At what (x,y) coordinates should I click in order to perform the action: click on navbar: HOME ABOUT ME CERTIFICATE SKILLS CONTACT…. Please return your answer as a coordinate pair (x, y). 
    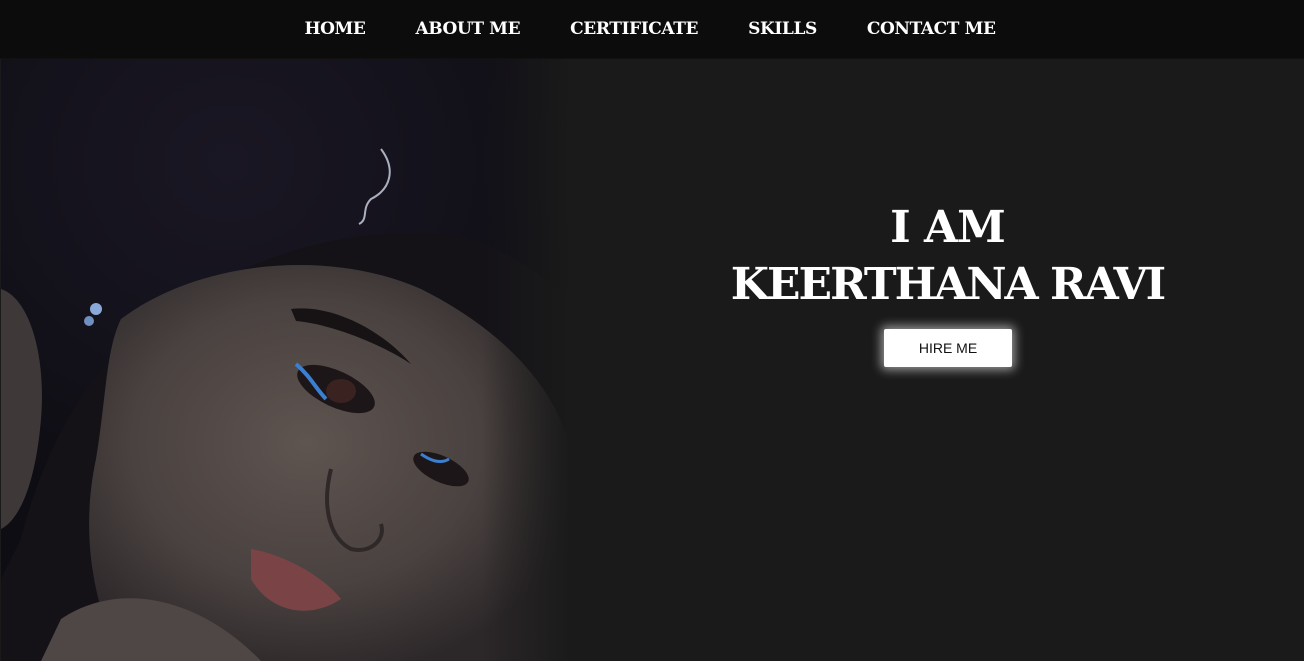
    Looking at the image, I should click on (652, 29).